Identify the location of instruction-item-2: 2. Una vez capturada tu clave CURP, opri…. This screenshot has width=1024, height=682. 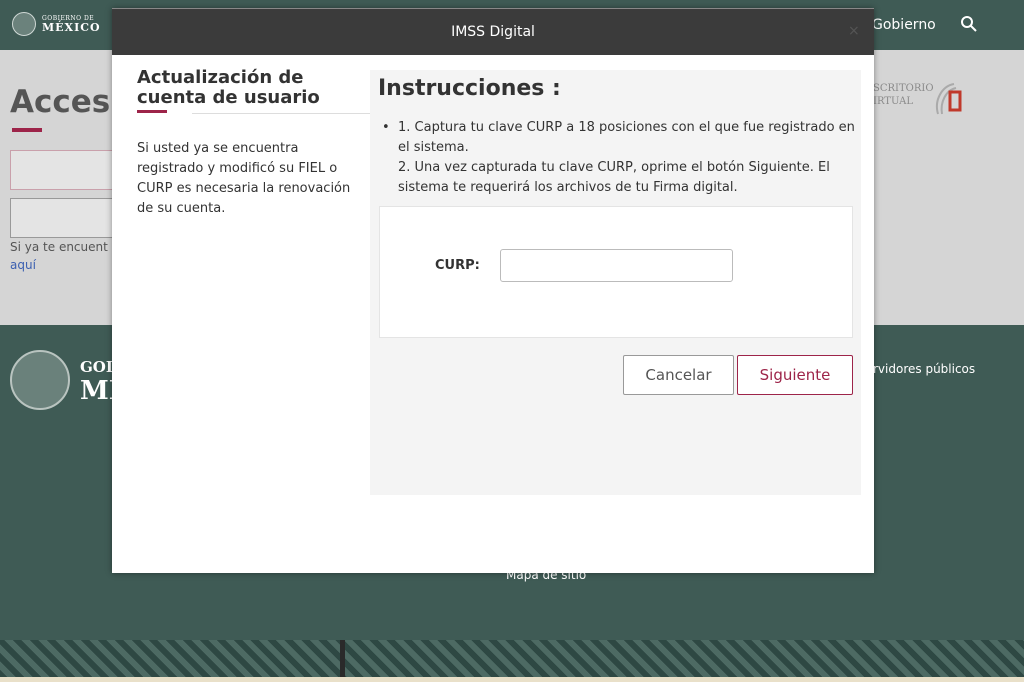
(614, 177).